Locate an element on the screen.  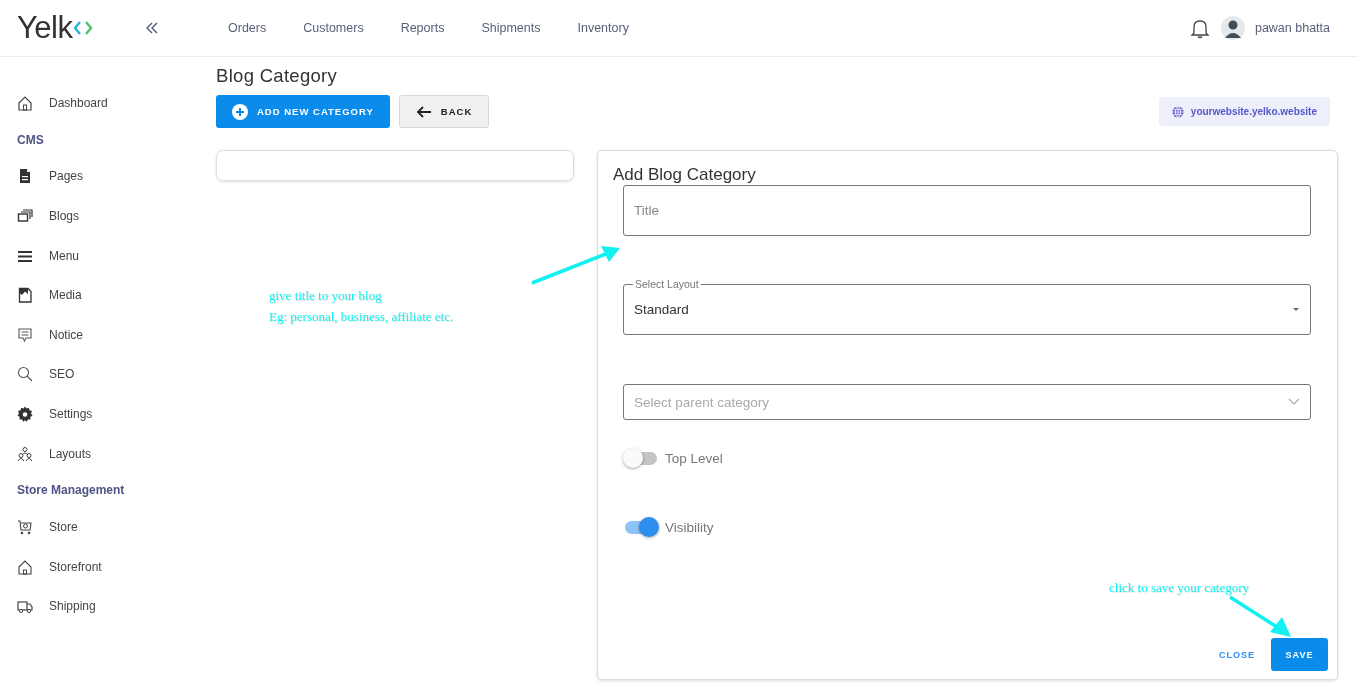
title-input: Title is located at coordinates (967, 210).